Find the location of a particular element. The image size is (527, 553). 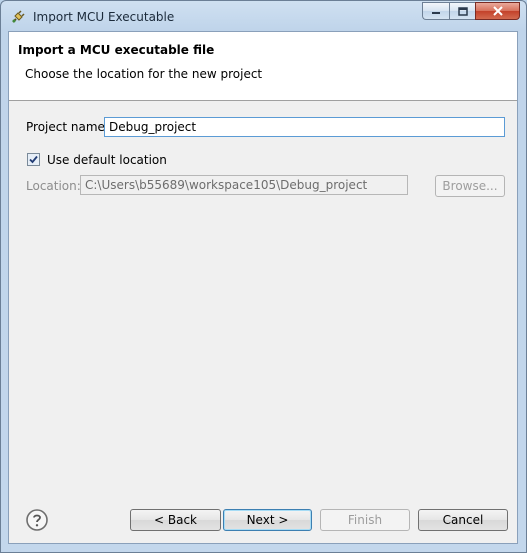

maximize-button is located at coordinates (462, 11).